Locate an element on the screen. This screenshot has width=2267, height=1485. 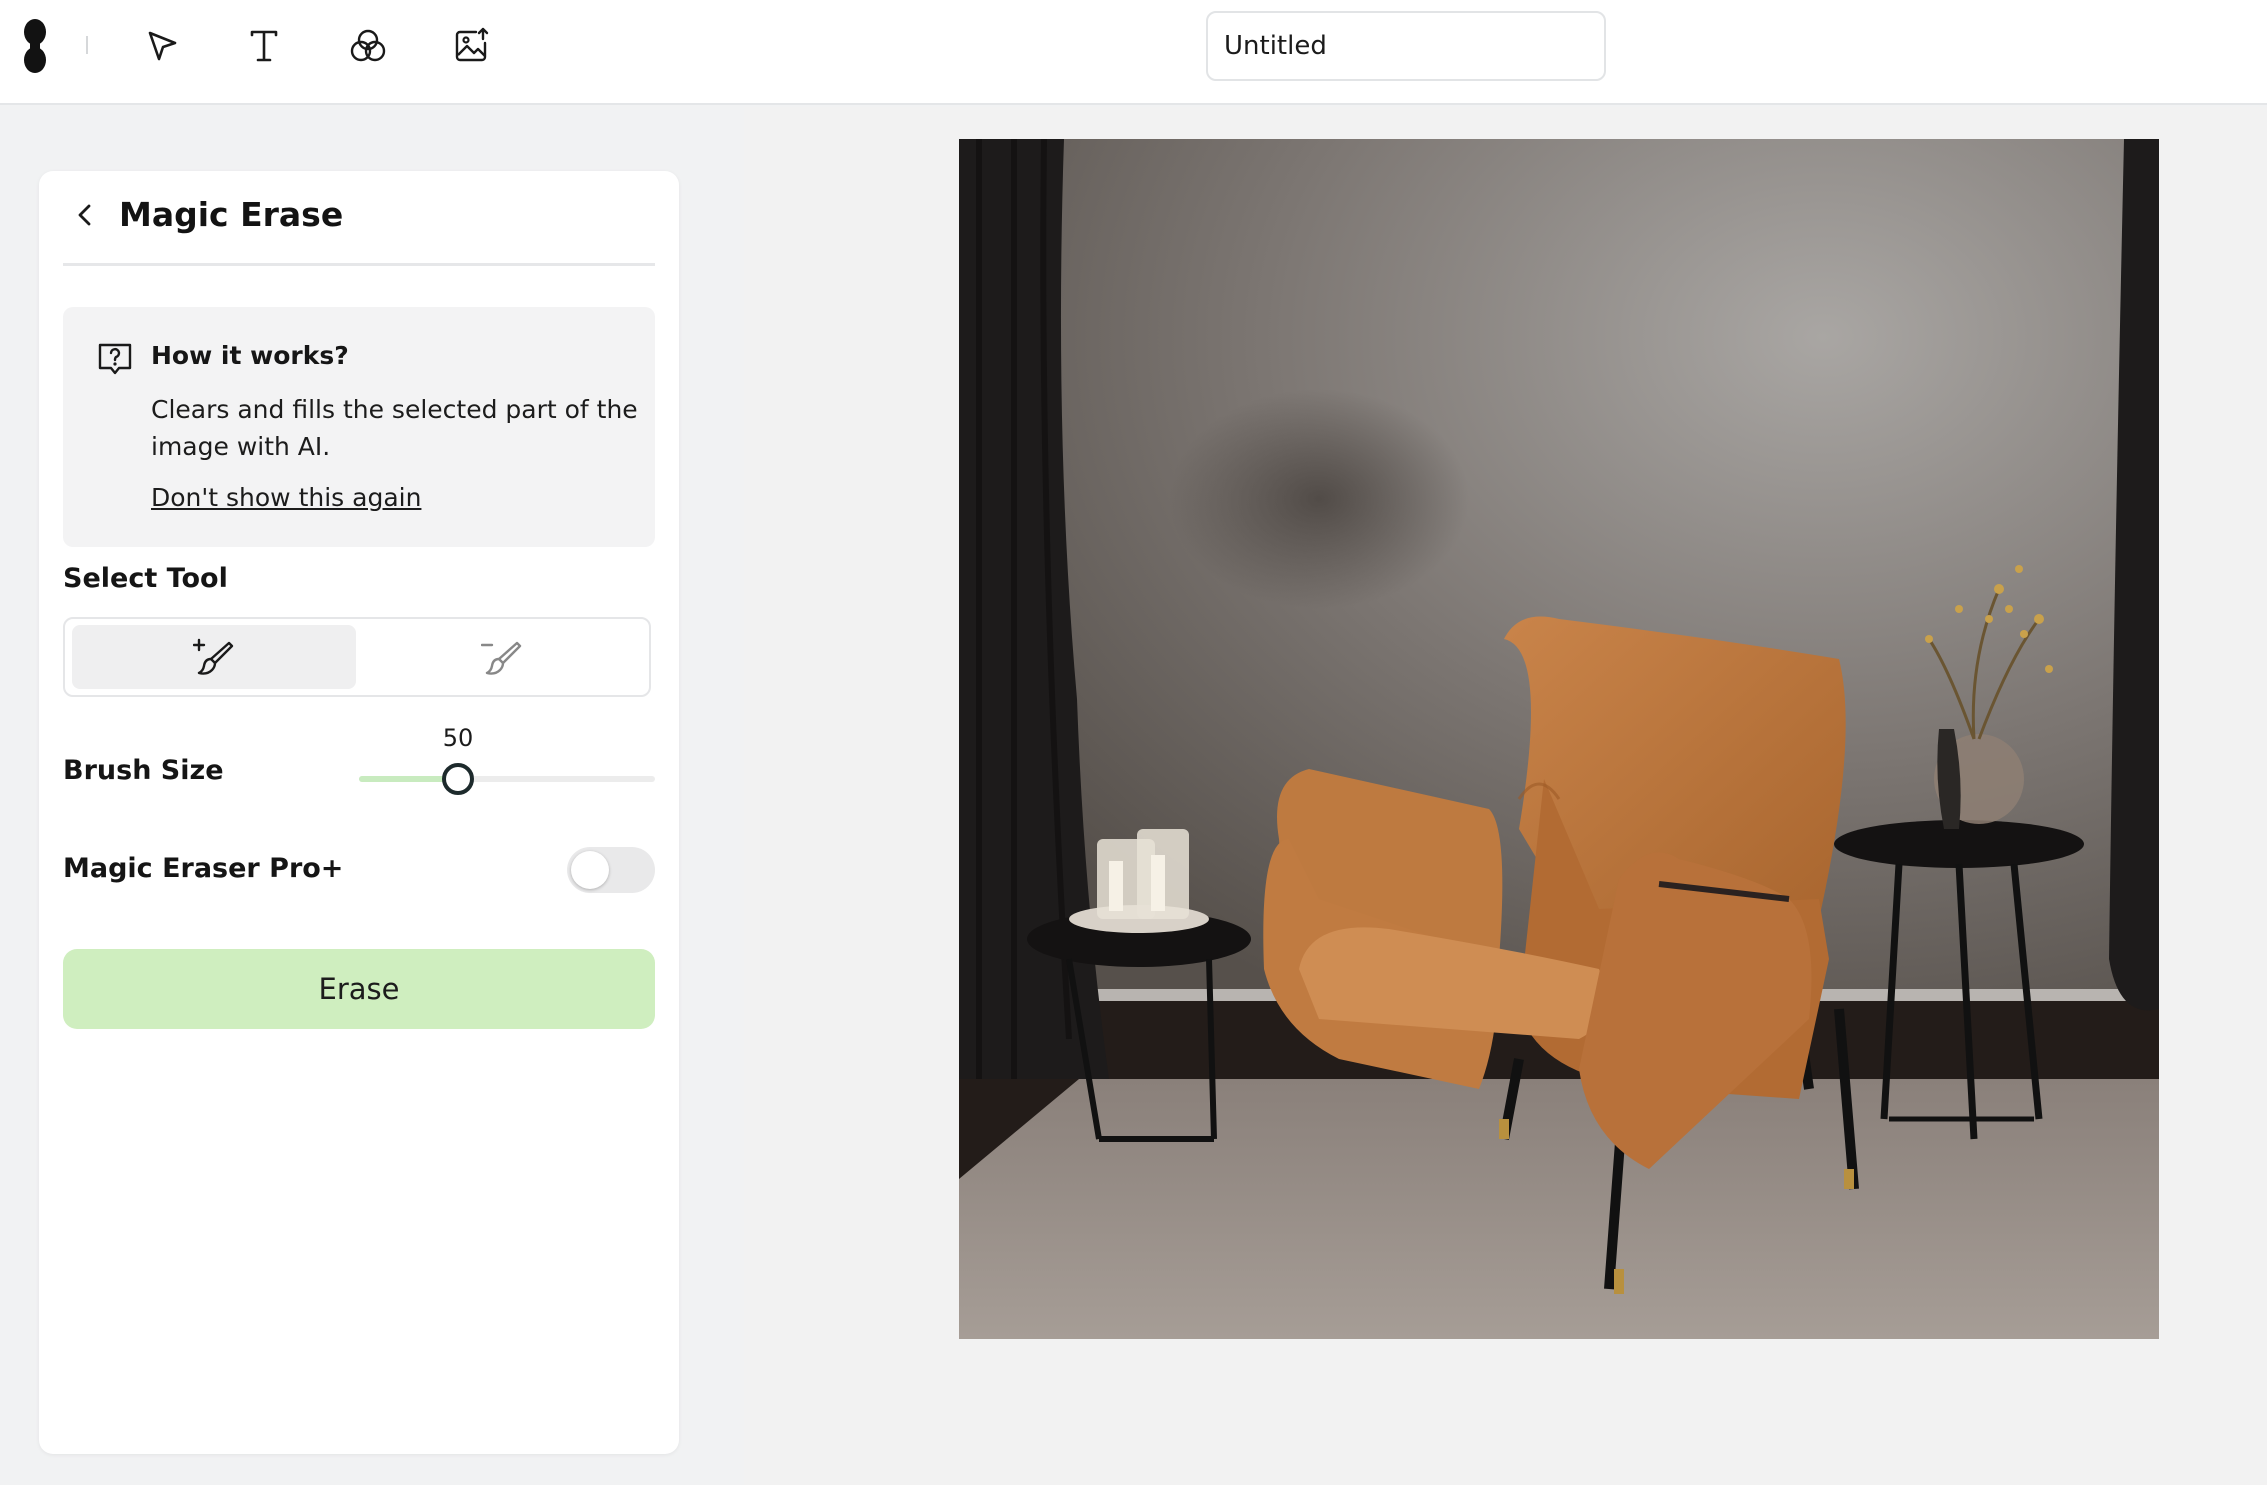
select-tool-button is located at coordinates (162, 46).